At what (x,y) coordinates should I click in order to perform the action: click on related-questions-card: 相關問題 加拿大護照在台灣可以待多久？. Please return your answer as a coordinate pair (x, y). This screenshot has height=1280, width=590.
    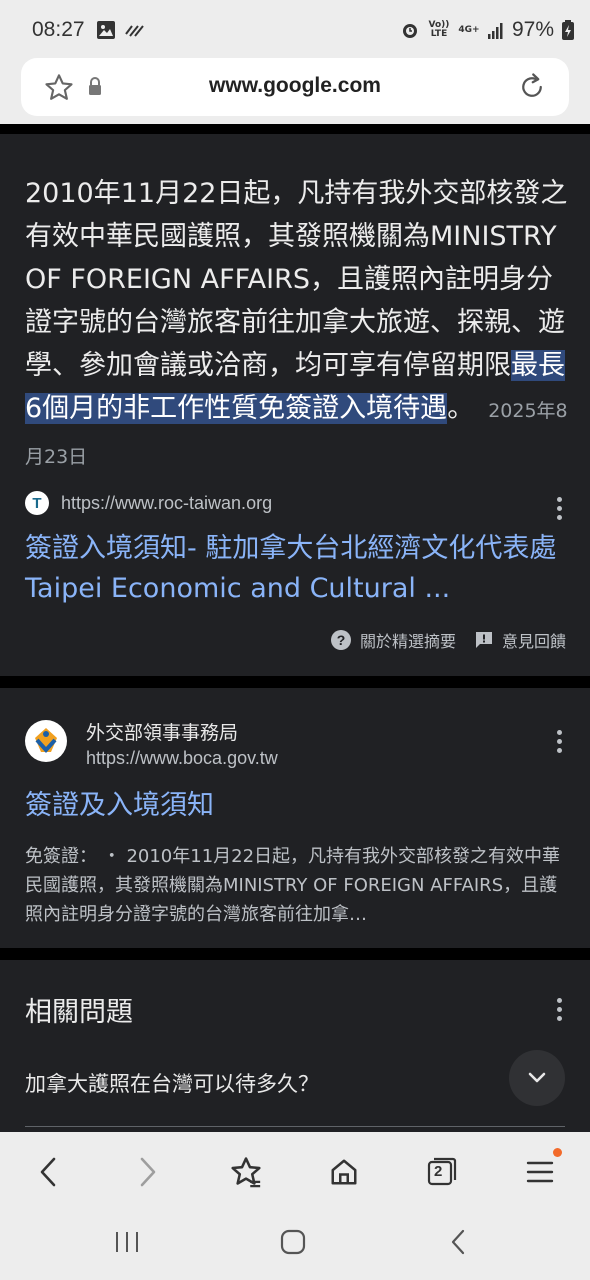
    Looking at the image, I should click on (295, 1046).